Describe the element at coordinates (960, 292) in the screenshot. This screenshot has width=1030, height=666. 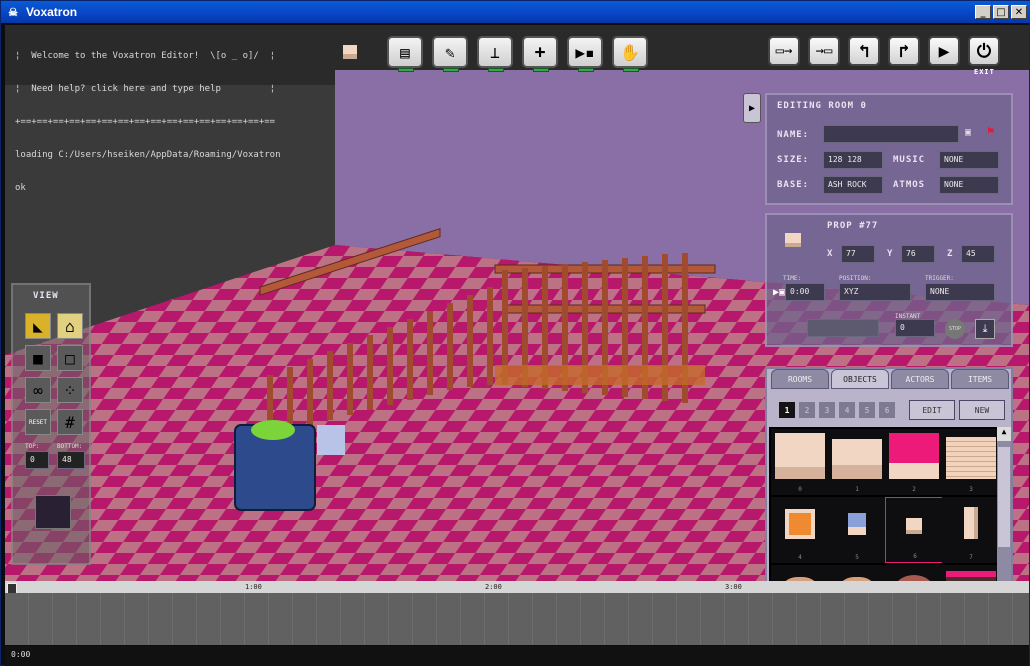
I see `trigger-field: NONE` at that location.